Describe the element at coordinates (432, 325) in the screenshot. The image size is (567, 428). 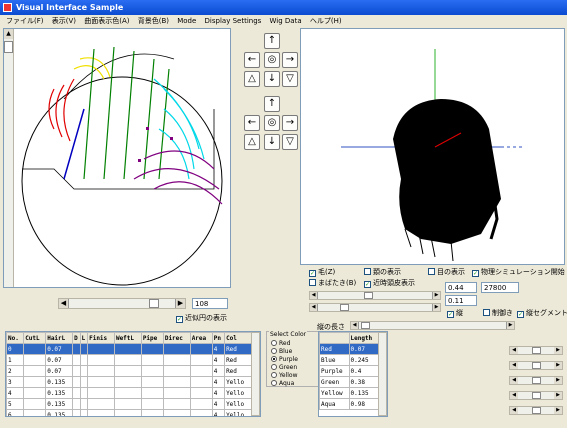
I see `length-slider: ◀ ▶` at that location.